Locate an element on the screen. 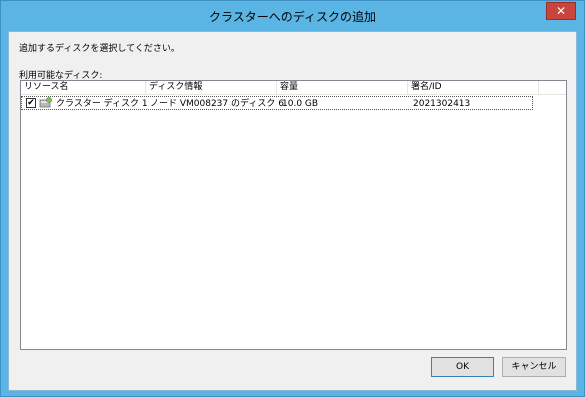 Image resolution: width=585 pixels, height=397 pixels. window-title: クラスターへのディスクの追加 is located at coordinates (292, 17).